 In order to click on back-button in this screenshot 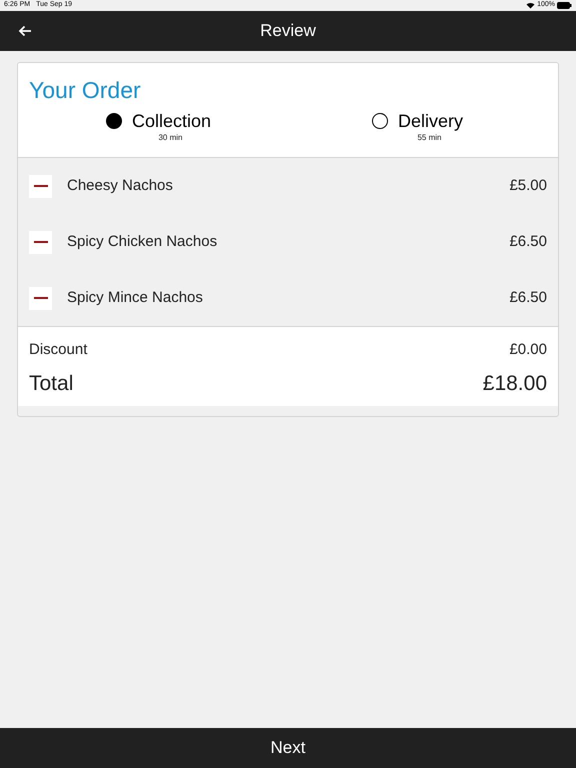, I will do `click(25, 31)`.